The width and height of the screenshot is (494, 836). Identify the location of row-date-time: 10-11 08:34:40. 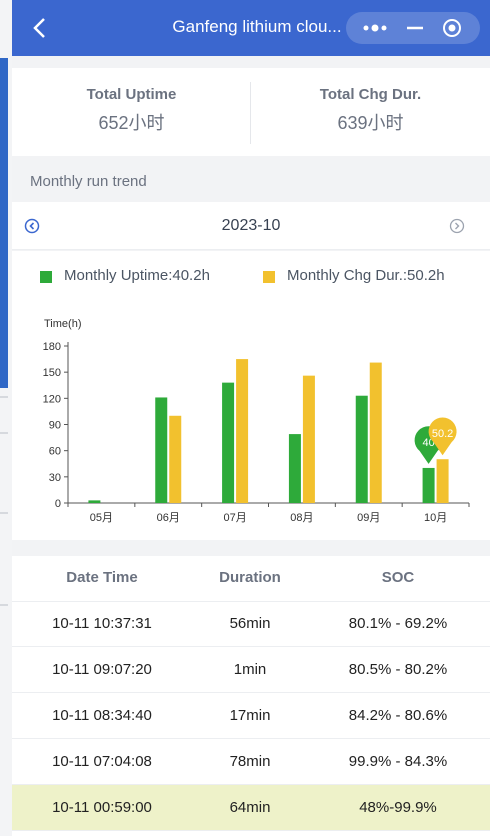
(102, 715).